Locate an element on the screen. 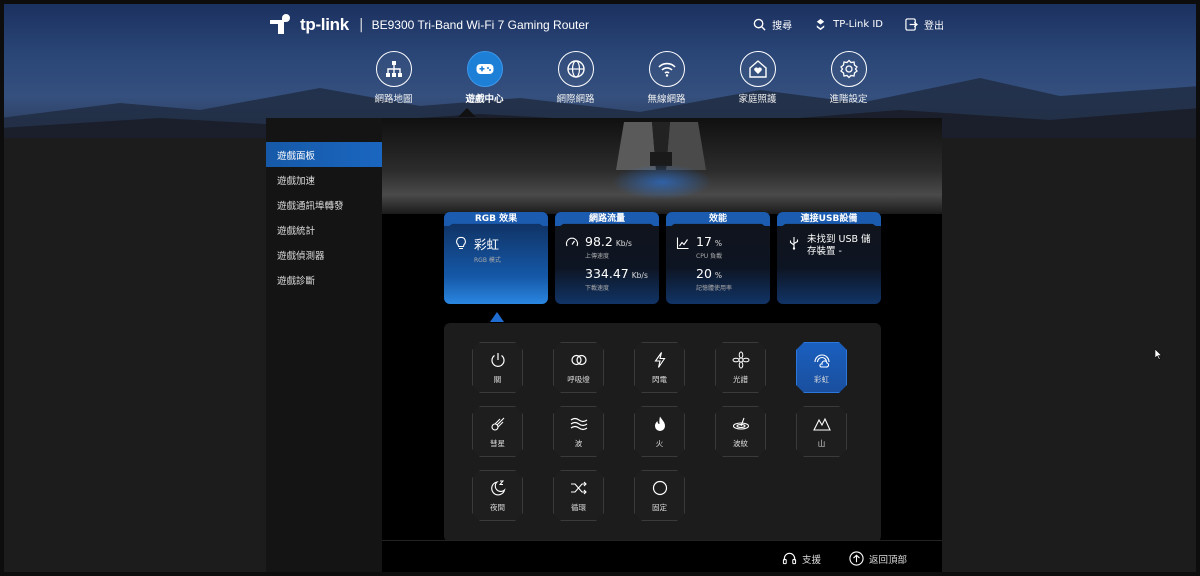 The image size is (1200, 576). nav-wireless: 無線網路 is located at coordinates (666, 78).